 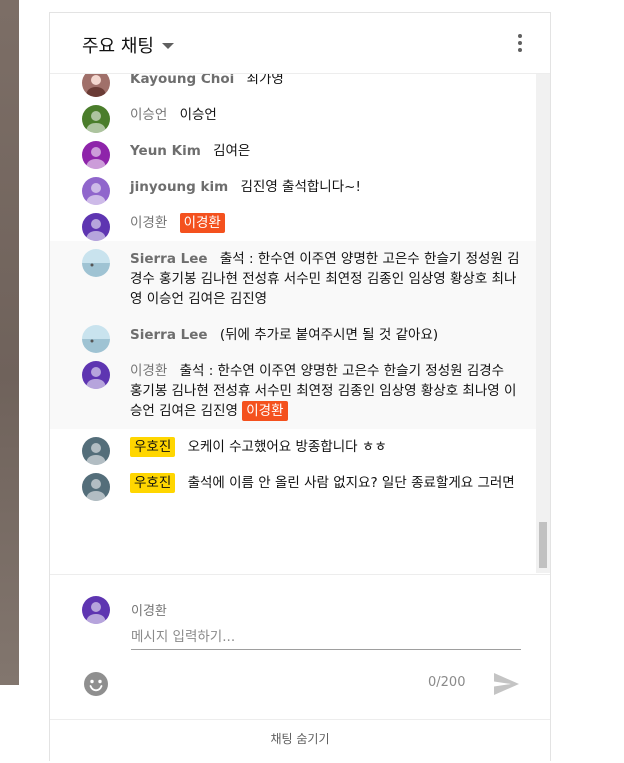 I want to click on message-input, so click(x=326, y=637).